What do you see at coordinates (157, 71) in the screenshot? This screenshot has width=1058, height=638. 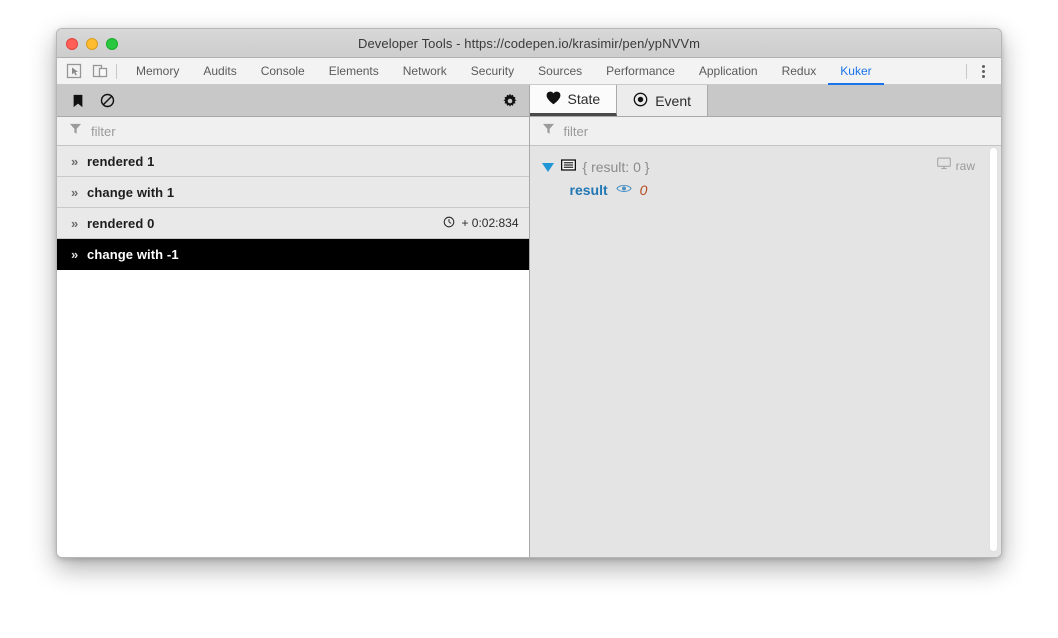 I see `tab-memory: Memory` at bounding box center [157, 71].